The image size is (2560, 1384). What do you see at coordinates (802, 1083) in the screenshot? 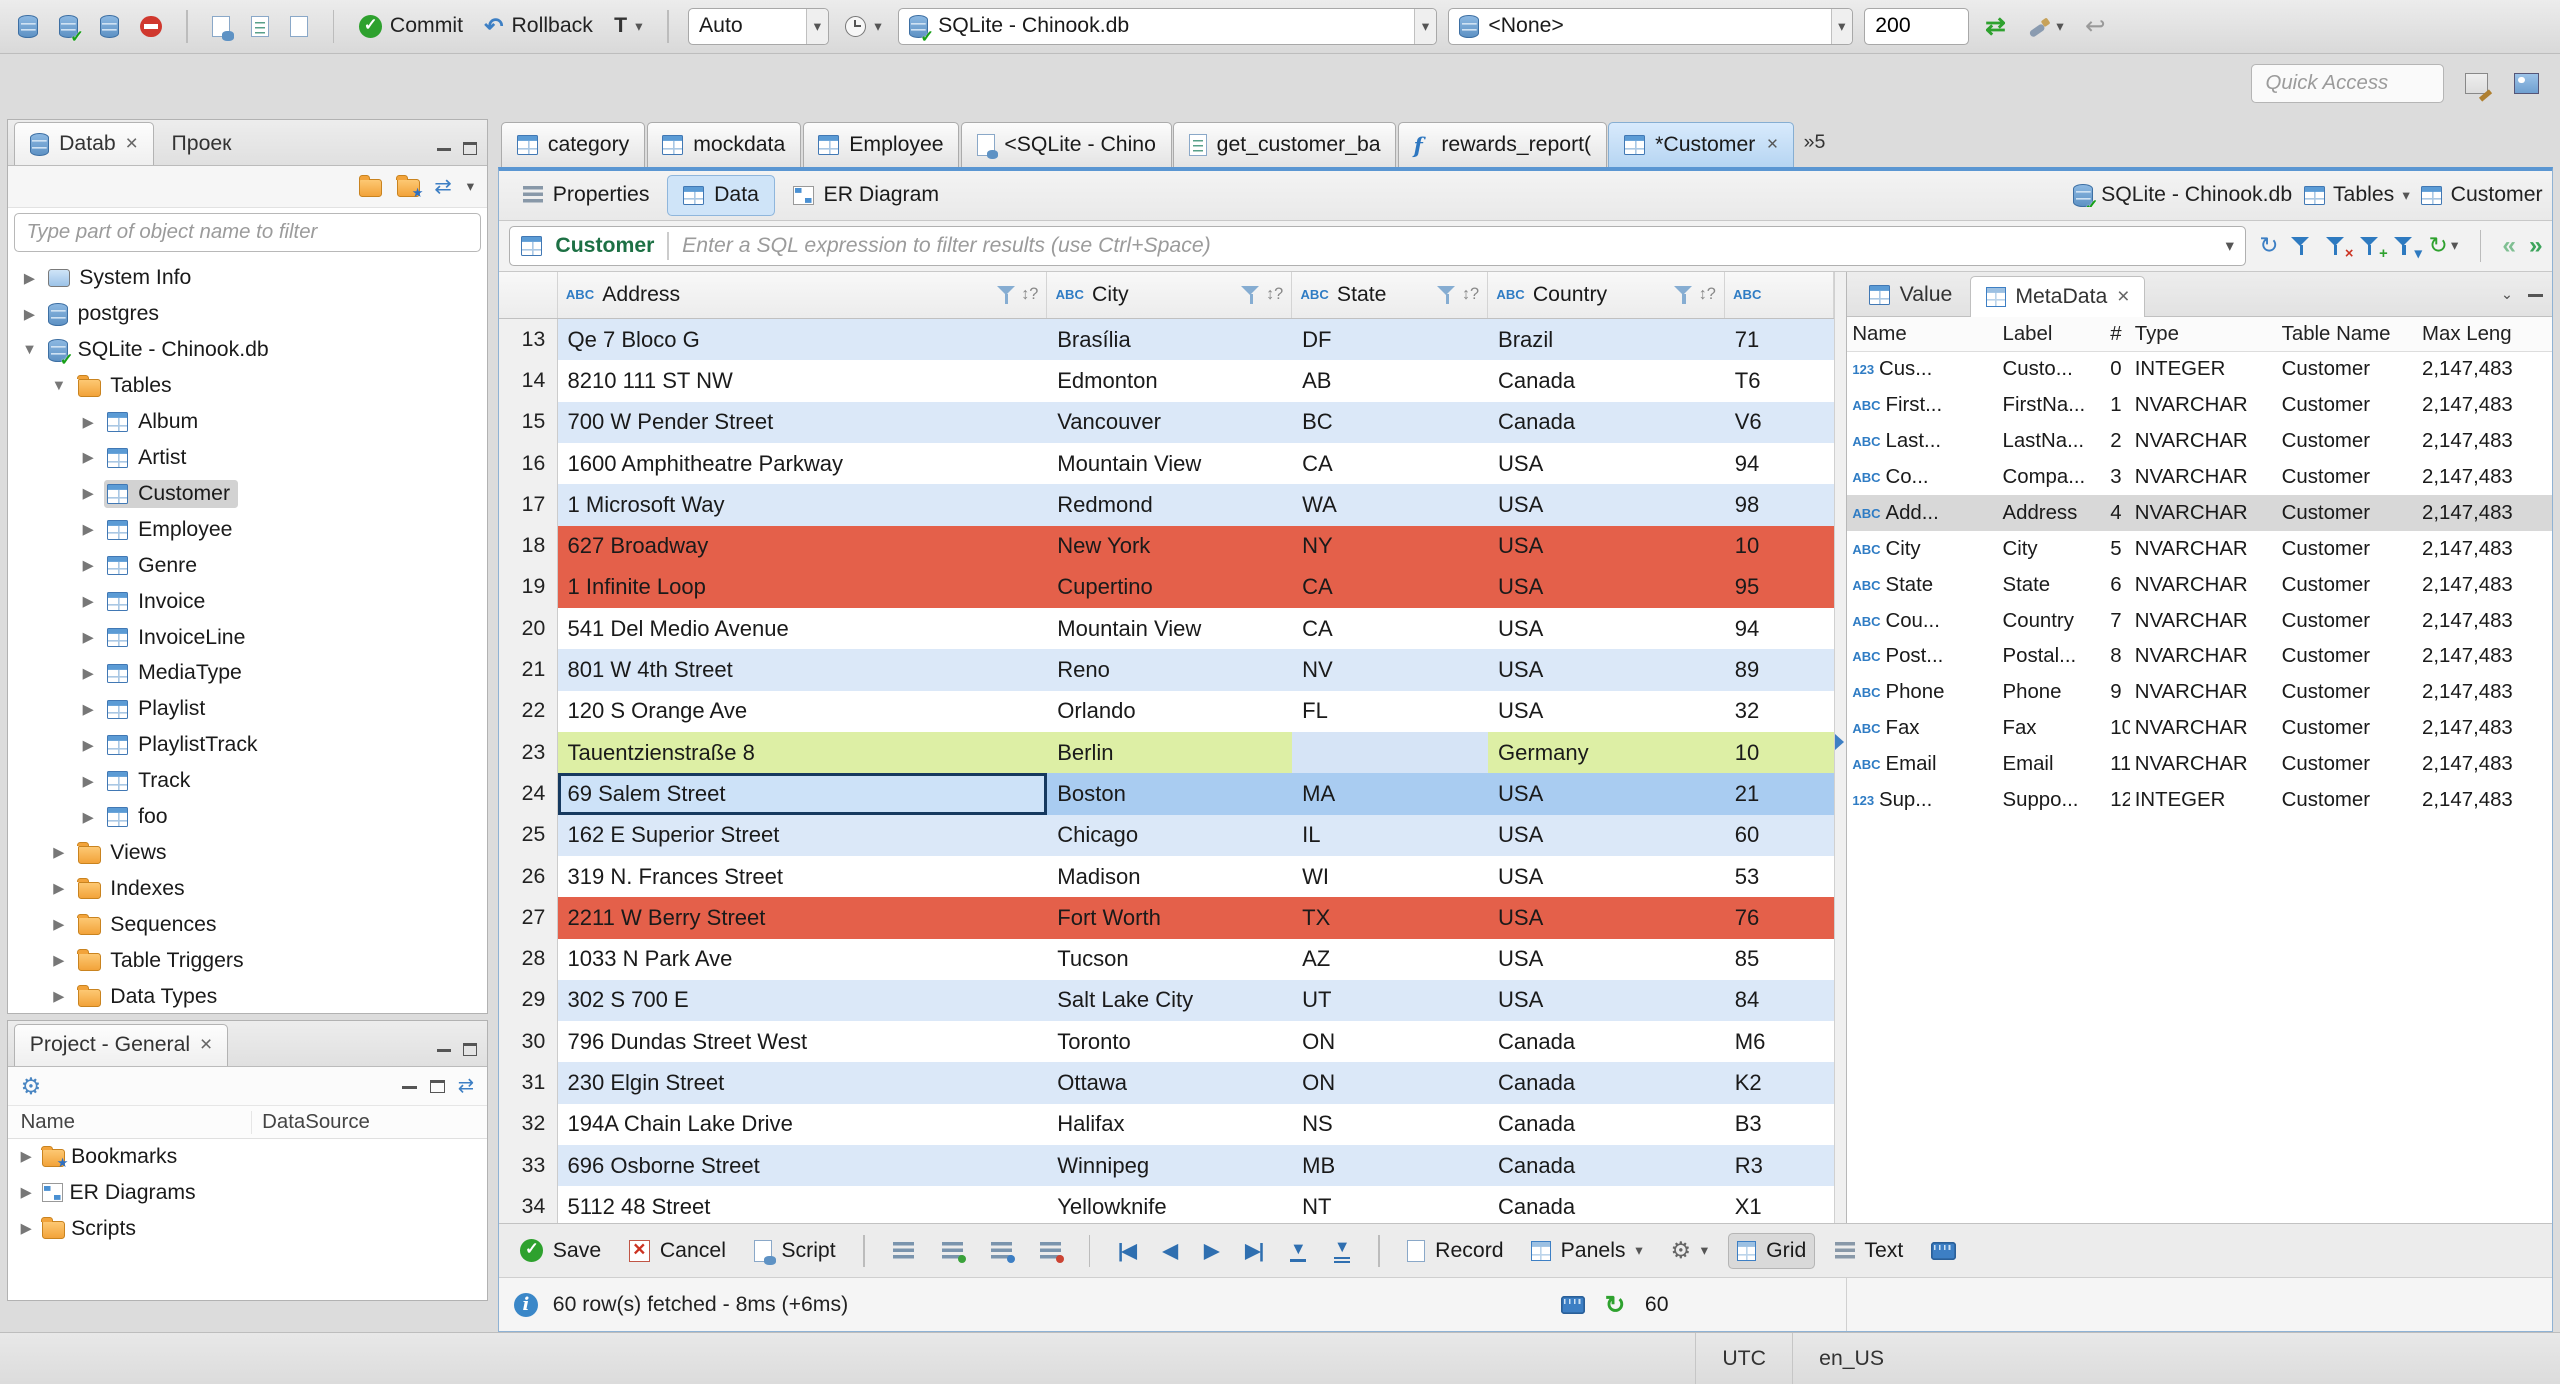
I see `cell-address: 230 Elgin Street` at bounding box center [802, 1083].